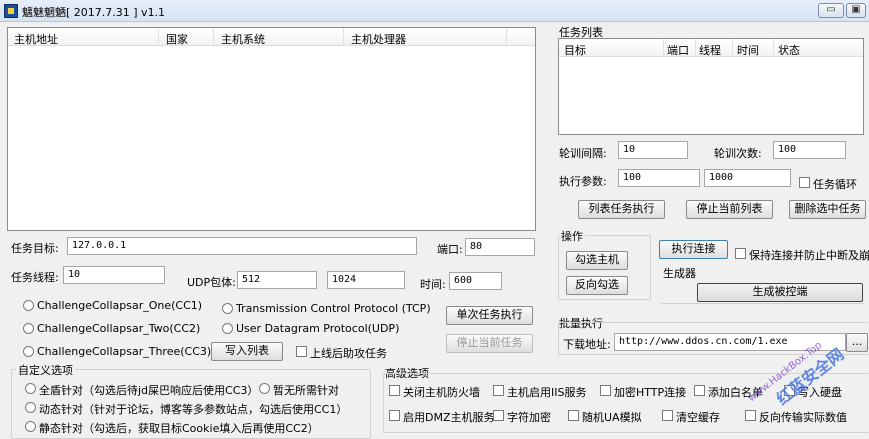  I want to click on single-run-button: 单次任务执行, so click(489, 315).